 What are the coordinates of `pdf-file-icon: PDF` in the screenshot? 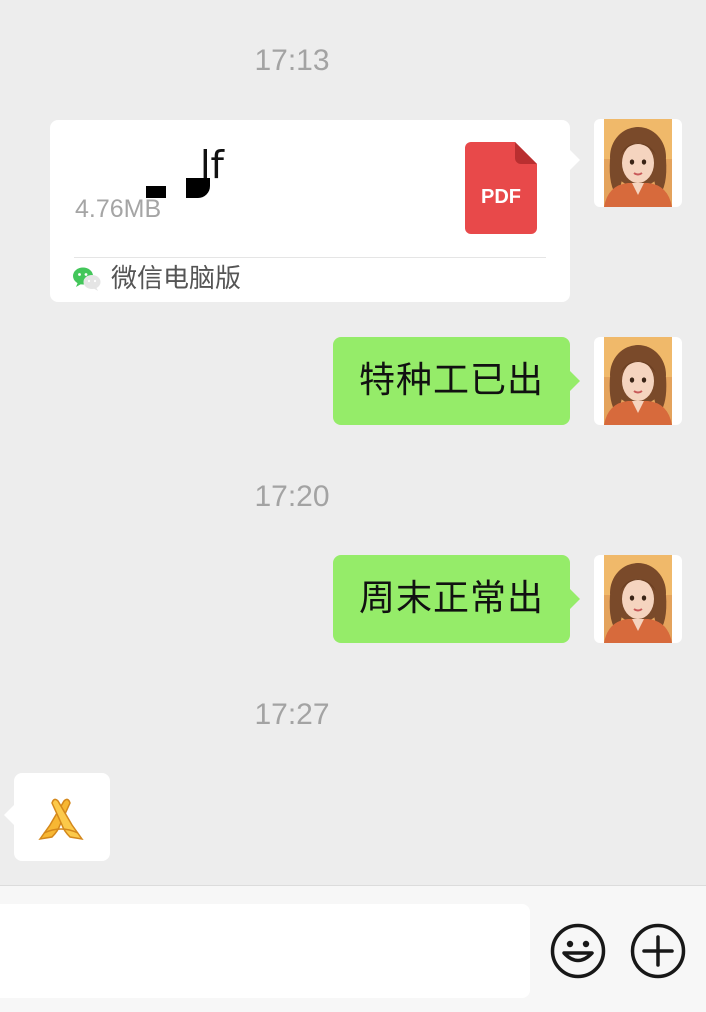 It's located at (501, 188).